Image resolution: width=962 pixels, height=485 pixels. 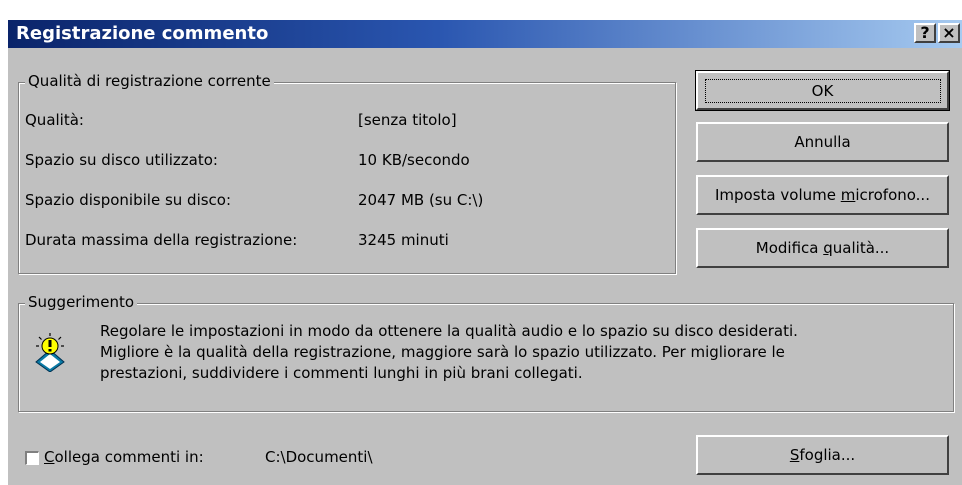 I want to click on link-path: C:\Documenti\, so click(x=319, y=457).